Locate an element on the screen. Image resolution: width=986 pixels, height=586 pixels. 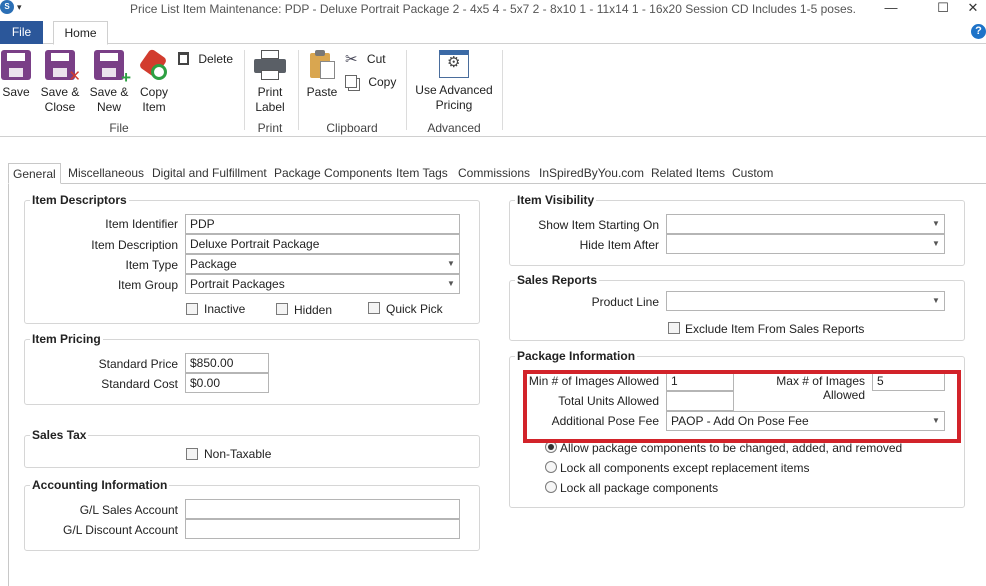
gl-sales-field is located at coordinates (322, 509).